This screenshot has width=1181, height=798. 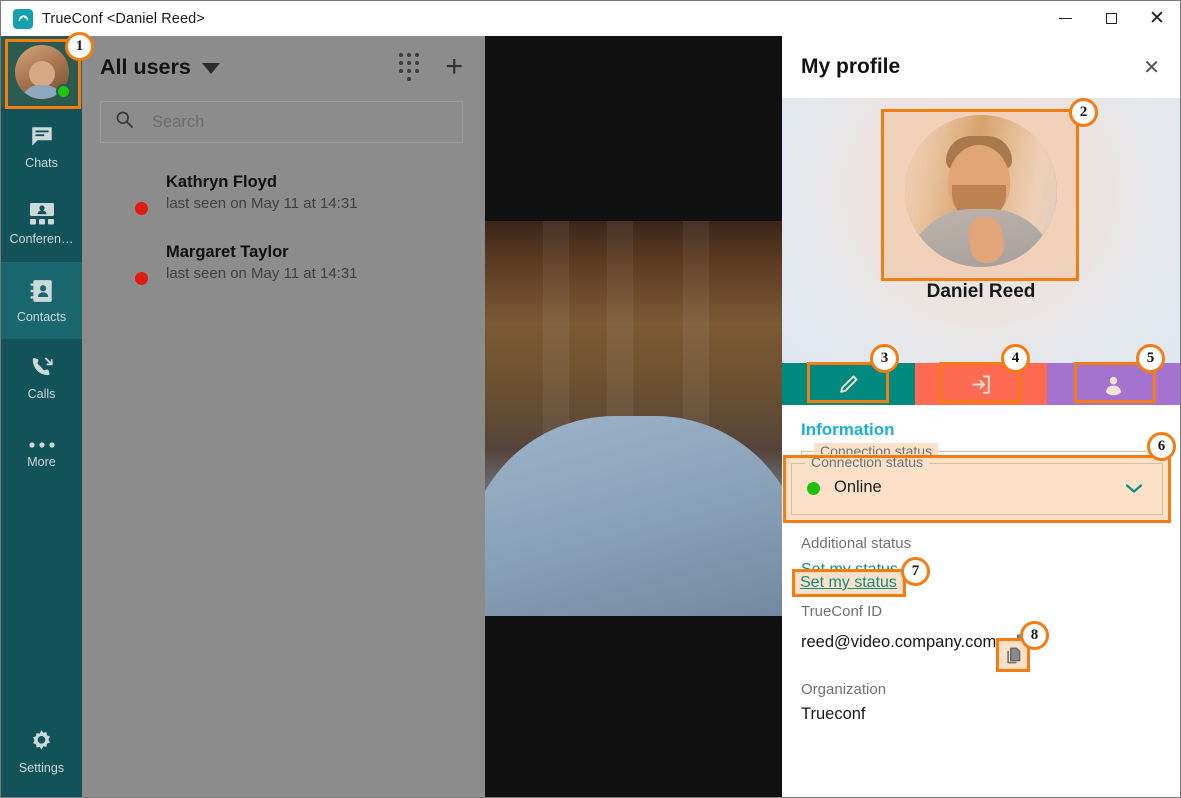 What do you see at coordinates (1157, 18) in the screenshot?
I see `close-button: ✕` at bounding box center [1157, 18].